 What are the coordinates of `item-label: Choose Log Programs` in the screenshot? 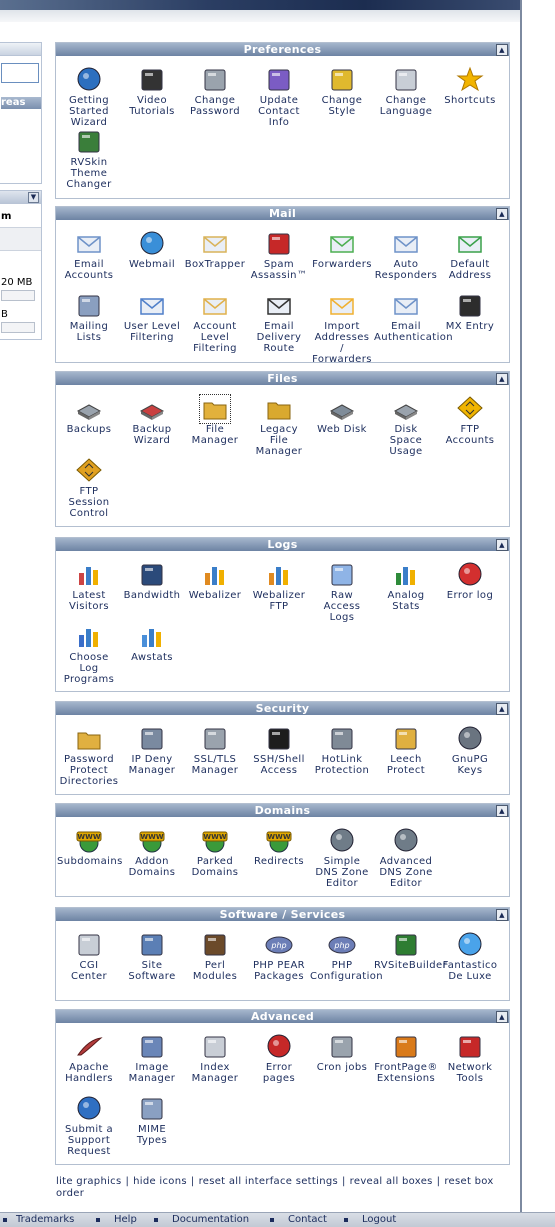 It's located at (89, 668).